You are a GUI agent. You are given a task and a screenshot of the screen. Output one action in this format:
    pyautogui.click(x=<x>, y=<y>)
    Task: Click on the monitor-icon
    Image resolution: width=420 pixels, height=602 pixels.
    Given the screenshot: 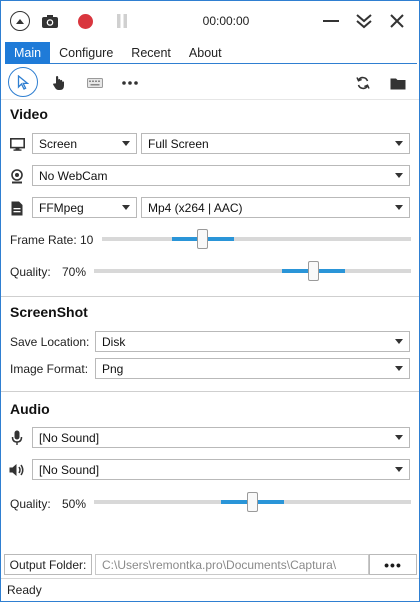 What is the action you would take?
    pyautogui.click(x=17, y=144)
    